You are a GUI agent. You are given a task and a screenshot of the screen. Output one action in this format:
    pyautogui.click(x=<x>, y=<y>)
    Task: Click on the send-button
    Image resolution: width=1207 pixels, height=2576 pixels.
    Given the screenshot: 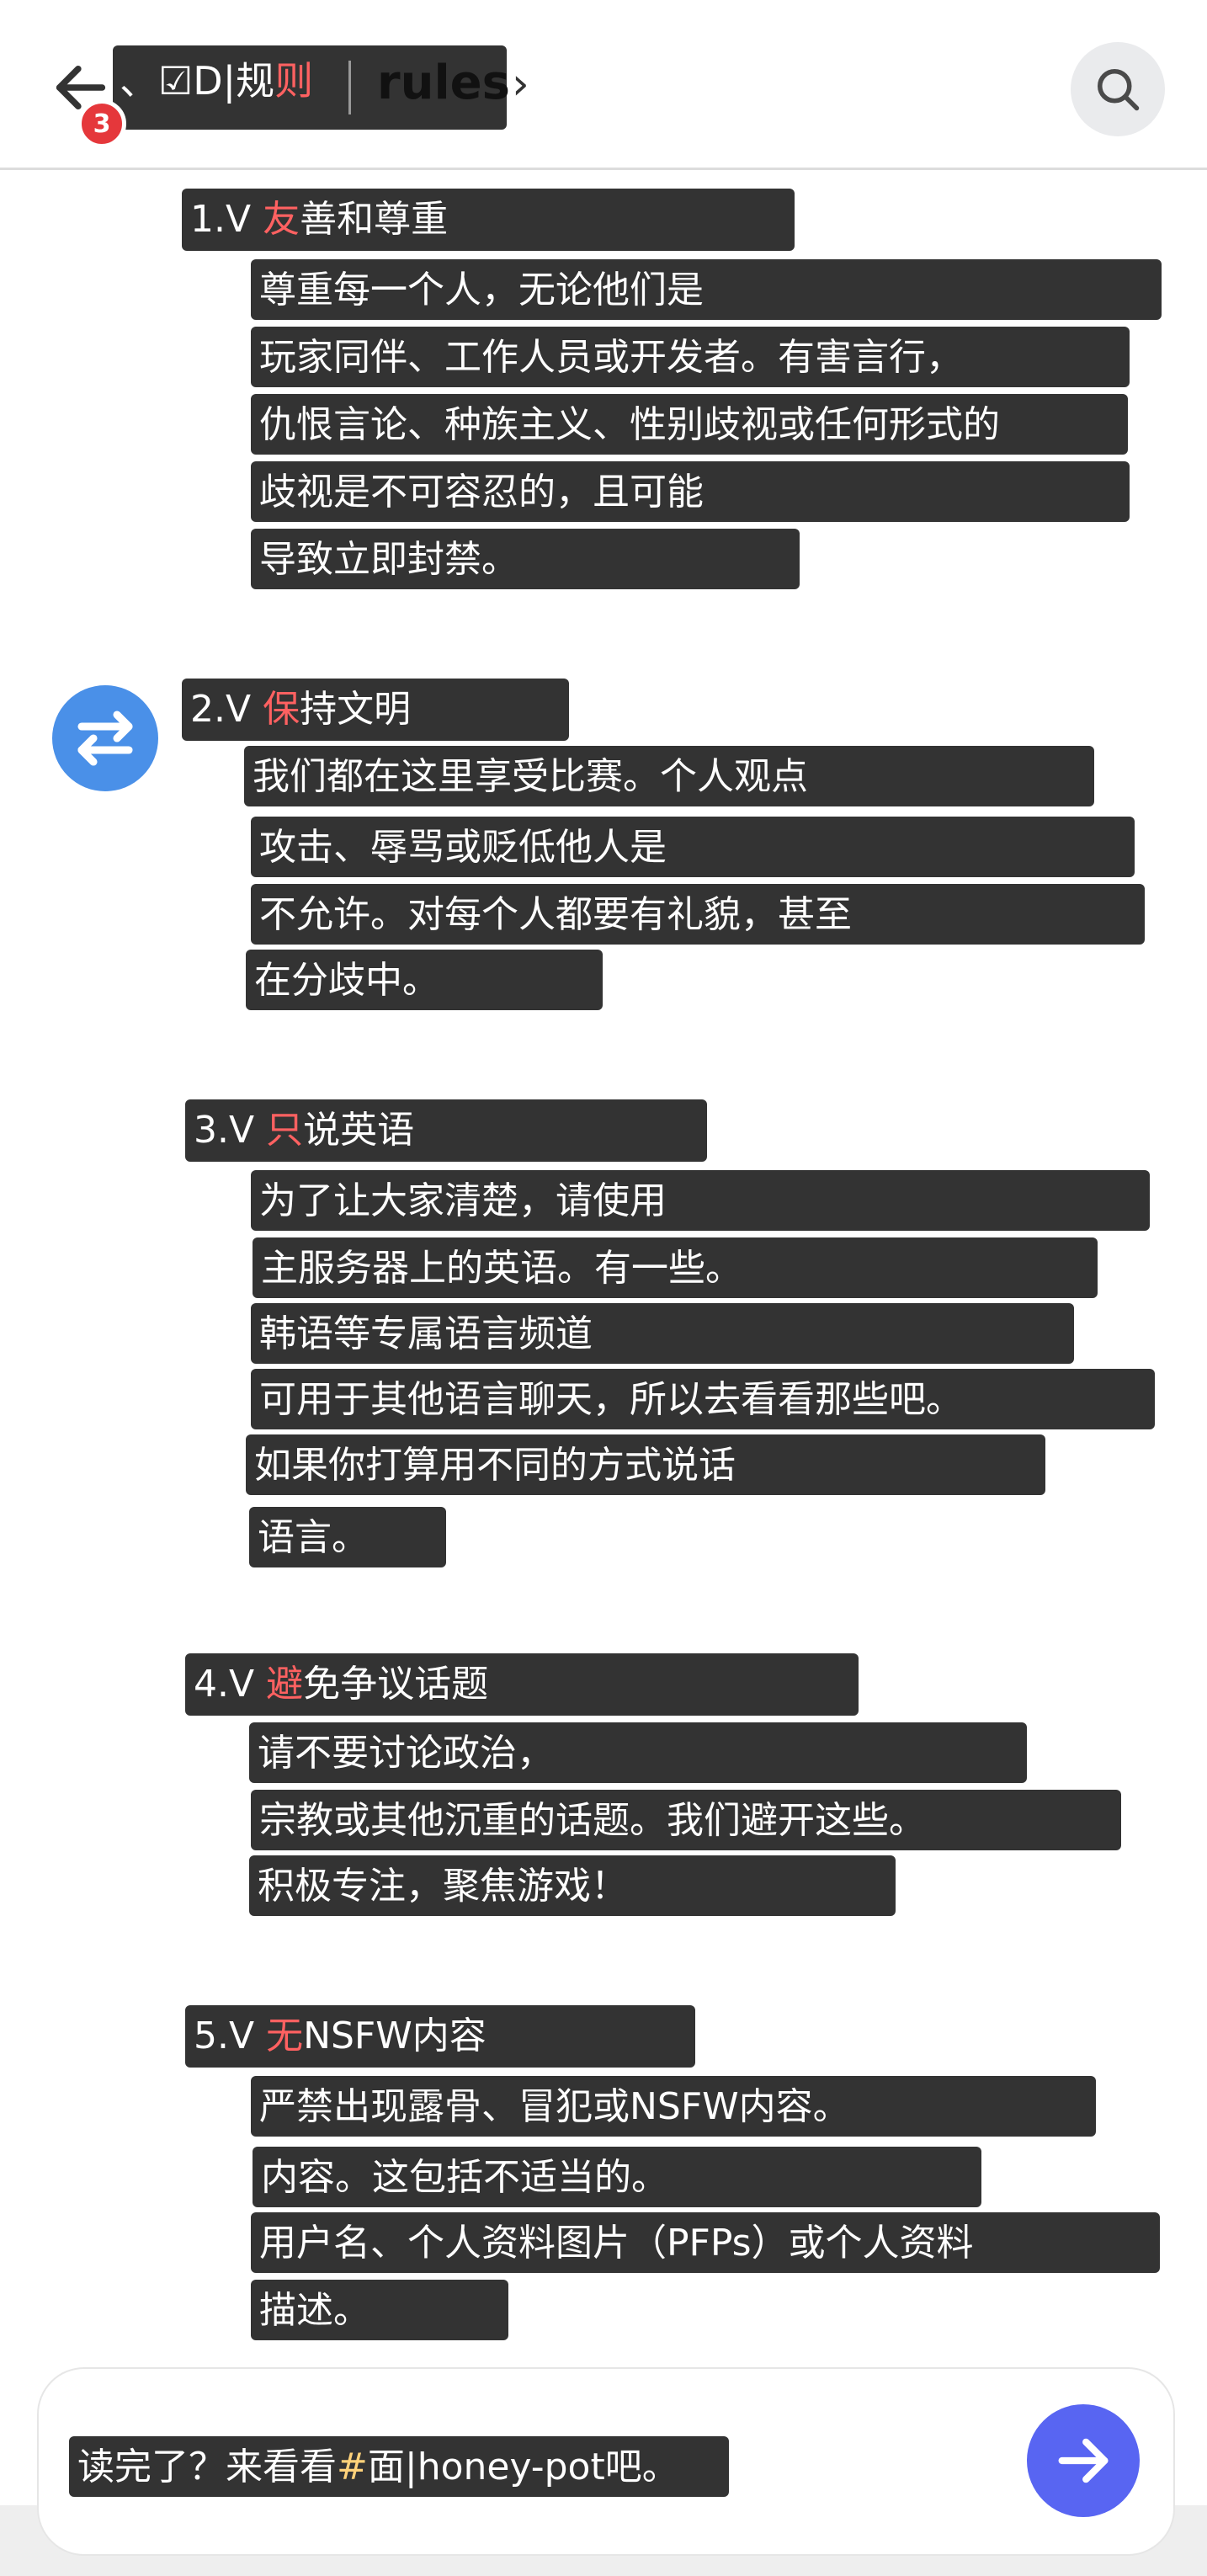 What is the action you would take?
    pyautogui.click(x=1083, y=2460)
    